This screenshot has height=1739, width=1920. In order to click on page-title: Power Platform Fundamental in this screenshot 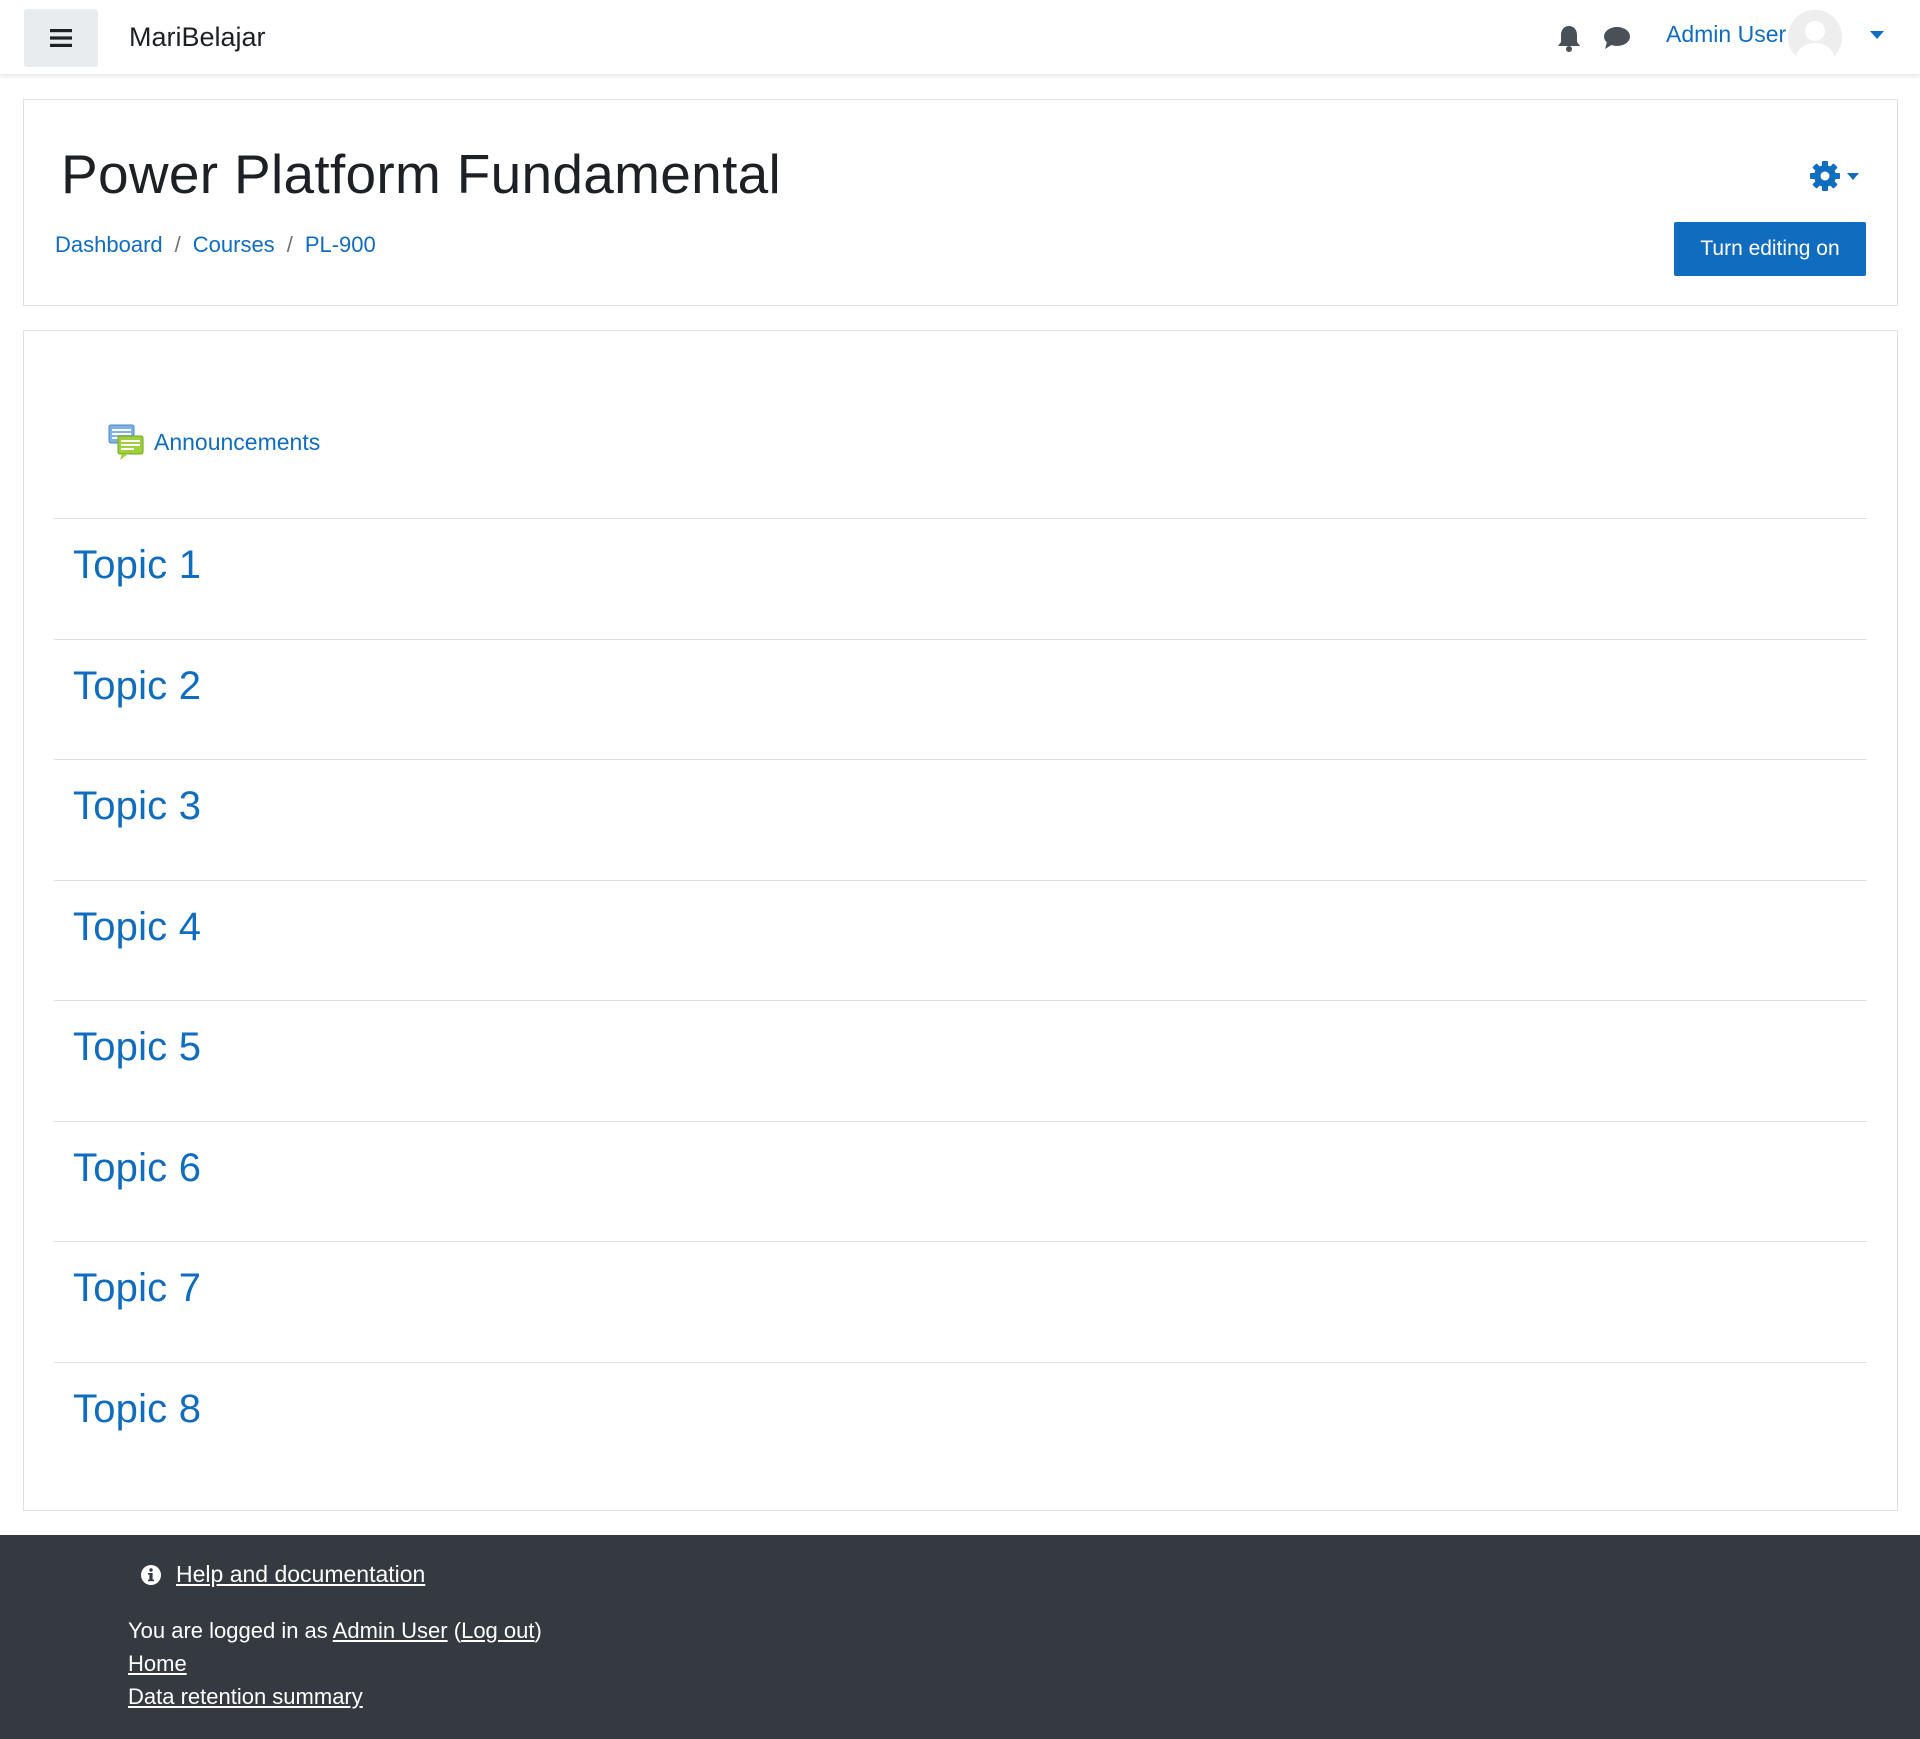, I will do `click(421, 174)`.